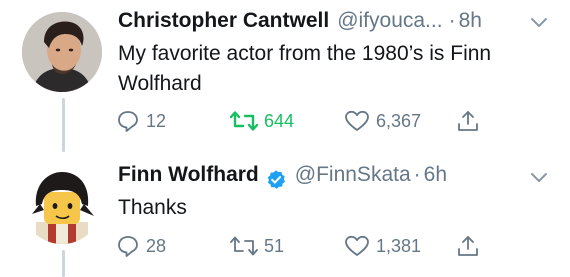 Image resolution: width=570 pixels, height=277 pixels. What do you see at coordinates (274, 245) in the screenshot?
I see `retweet-count: 51` at bounding box center [274, 245].